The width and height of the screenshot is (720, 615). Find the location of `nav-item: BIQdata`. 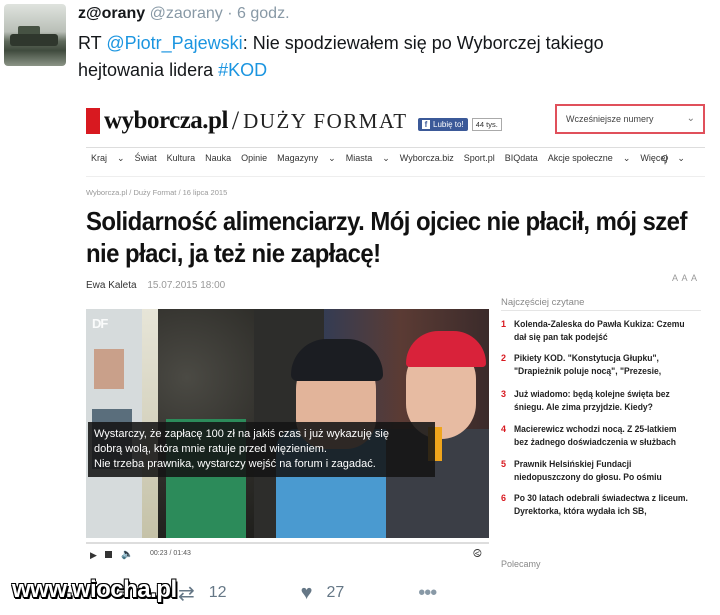

nav-item: BIQdata is located at coordinates (521, 158).